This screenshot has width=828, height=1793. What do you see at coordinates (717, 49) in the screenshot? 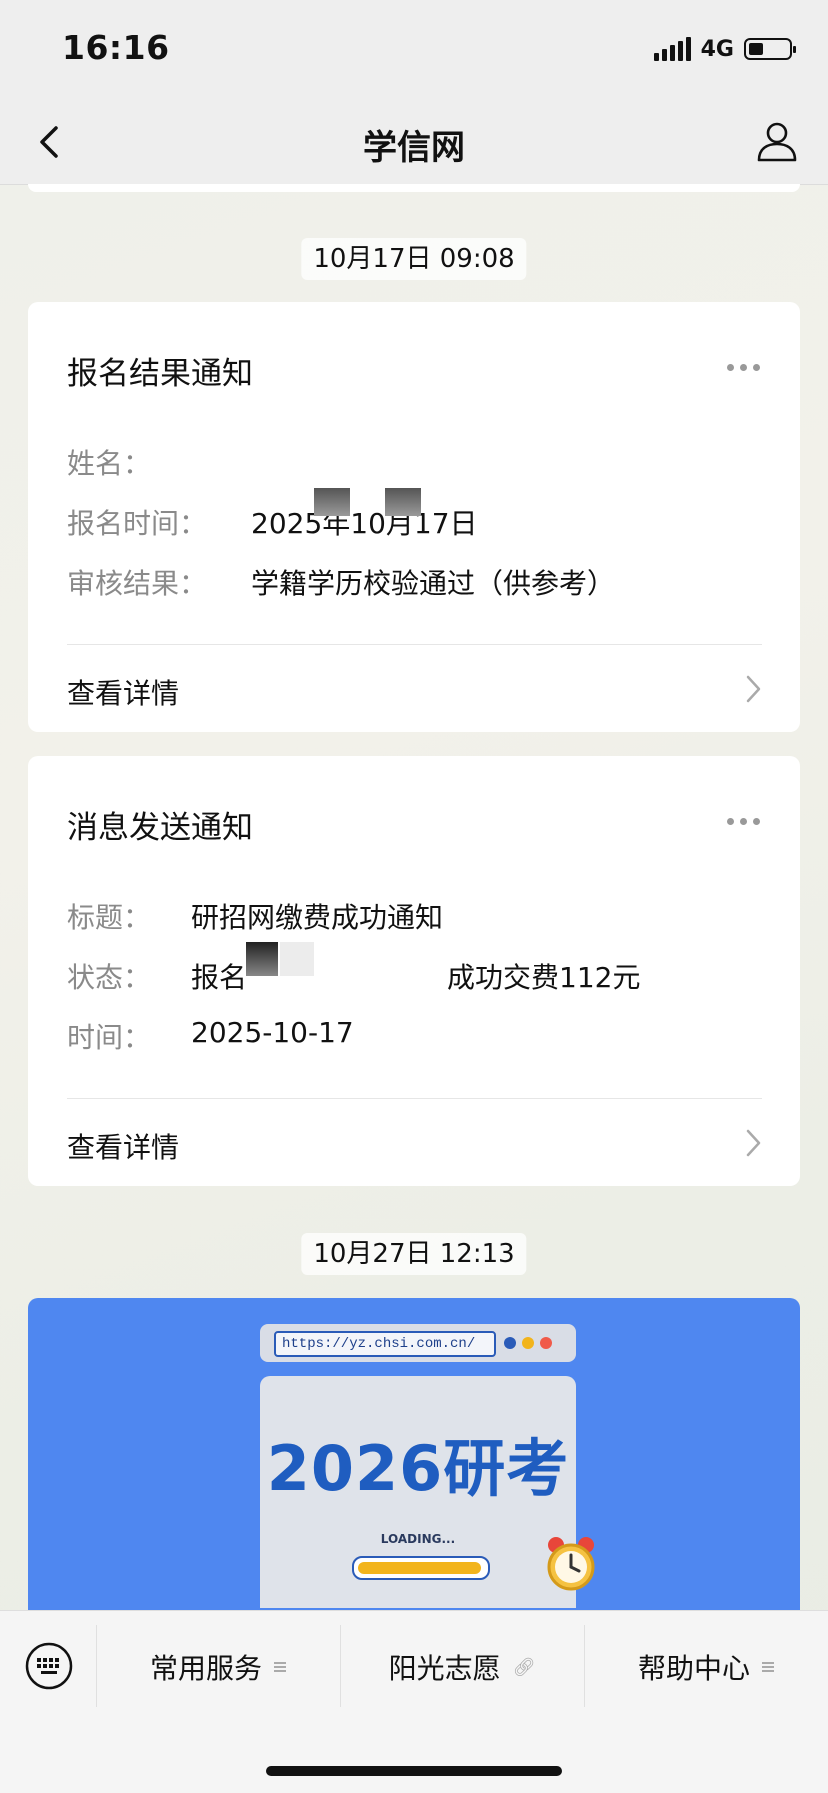
I see `network-label: 4G` at bounding box center [717, 49].